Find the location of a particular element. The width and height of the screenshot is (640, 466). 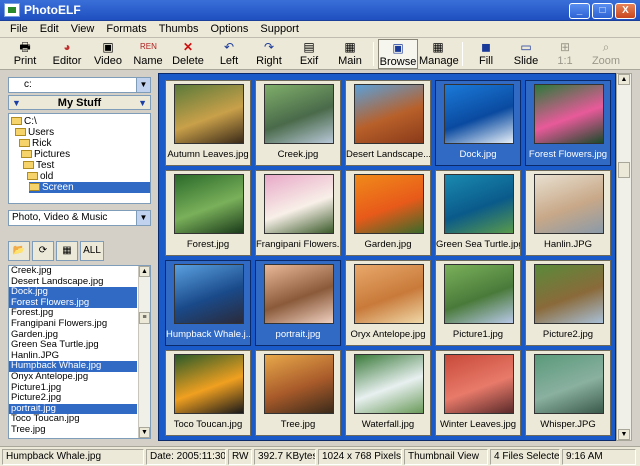

close-button: X is located at coordinates (625, 11).